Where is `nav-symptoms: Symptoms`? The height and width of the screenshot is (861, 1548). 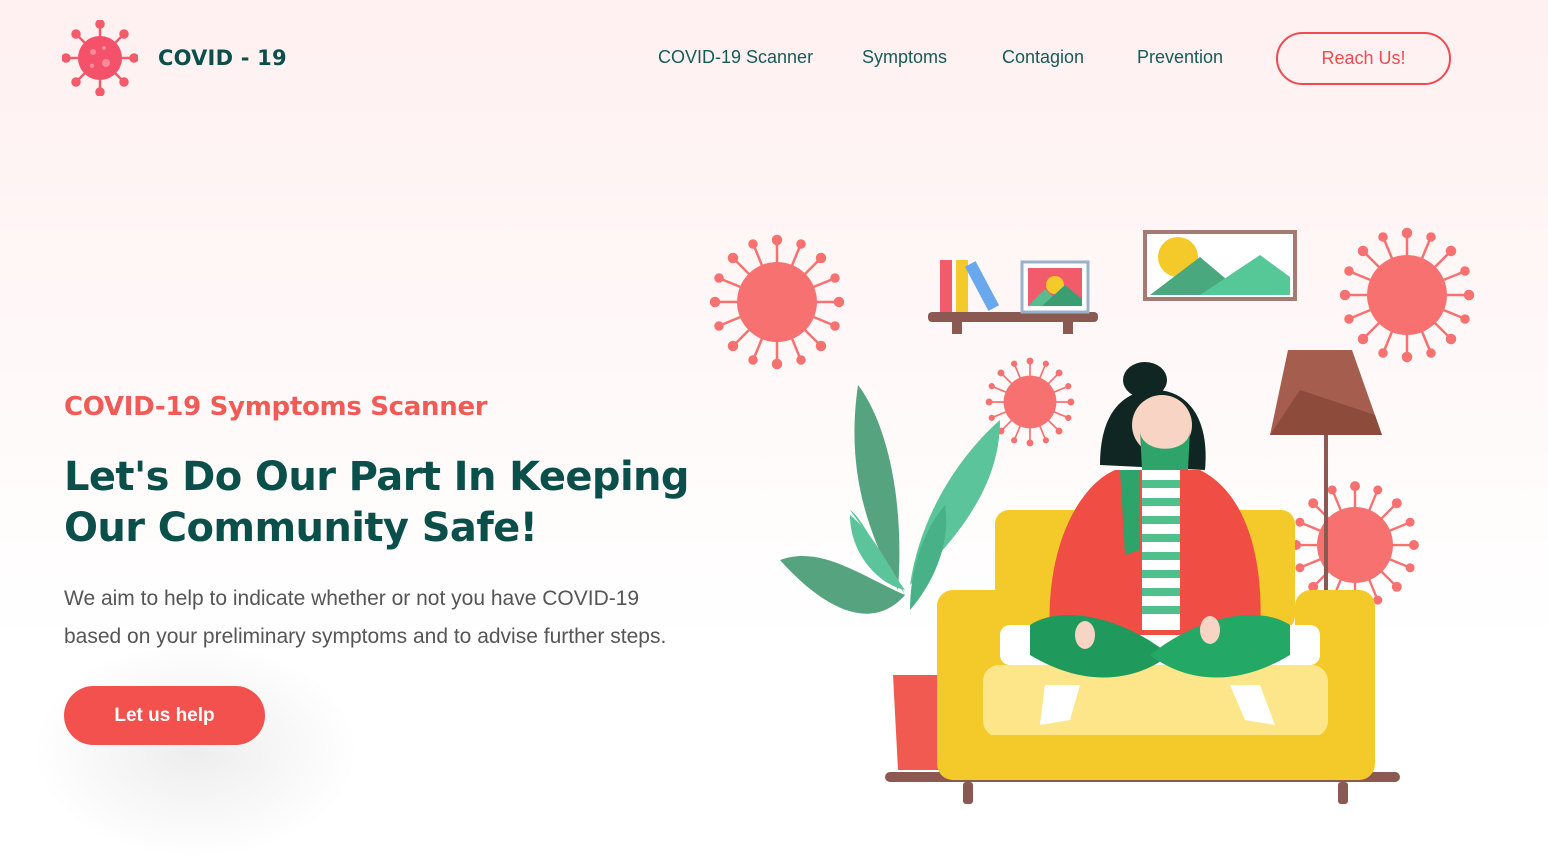
nav-symptoms: Symptoms is located at coordinates (904, 57).